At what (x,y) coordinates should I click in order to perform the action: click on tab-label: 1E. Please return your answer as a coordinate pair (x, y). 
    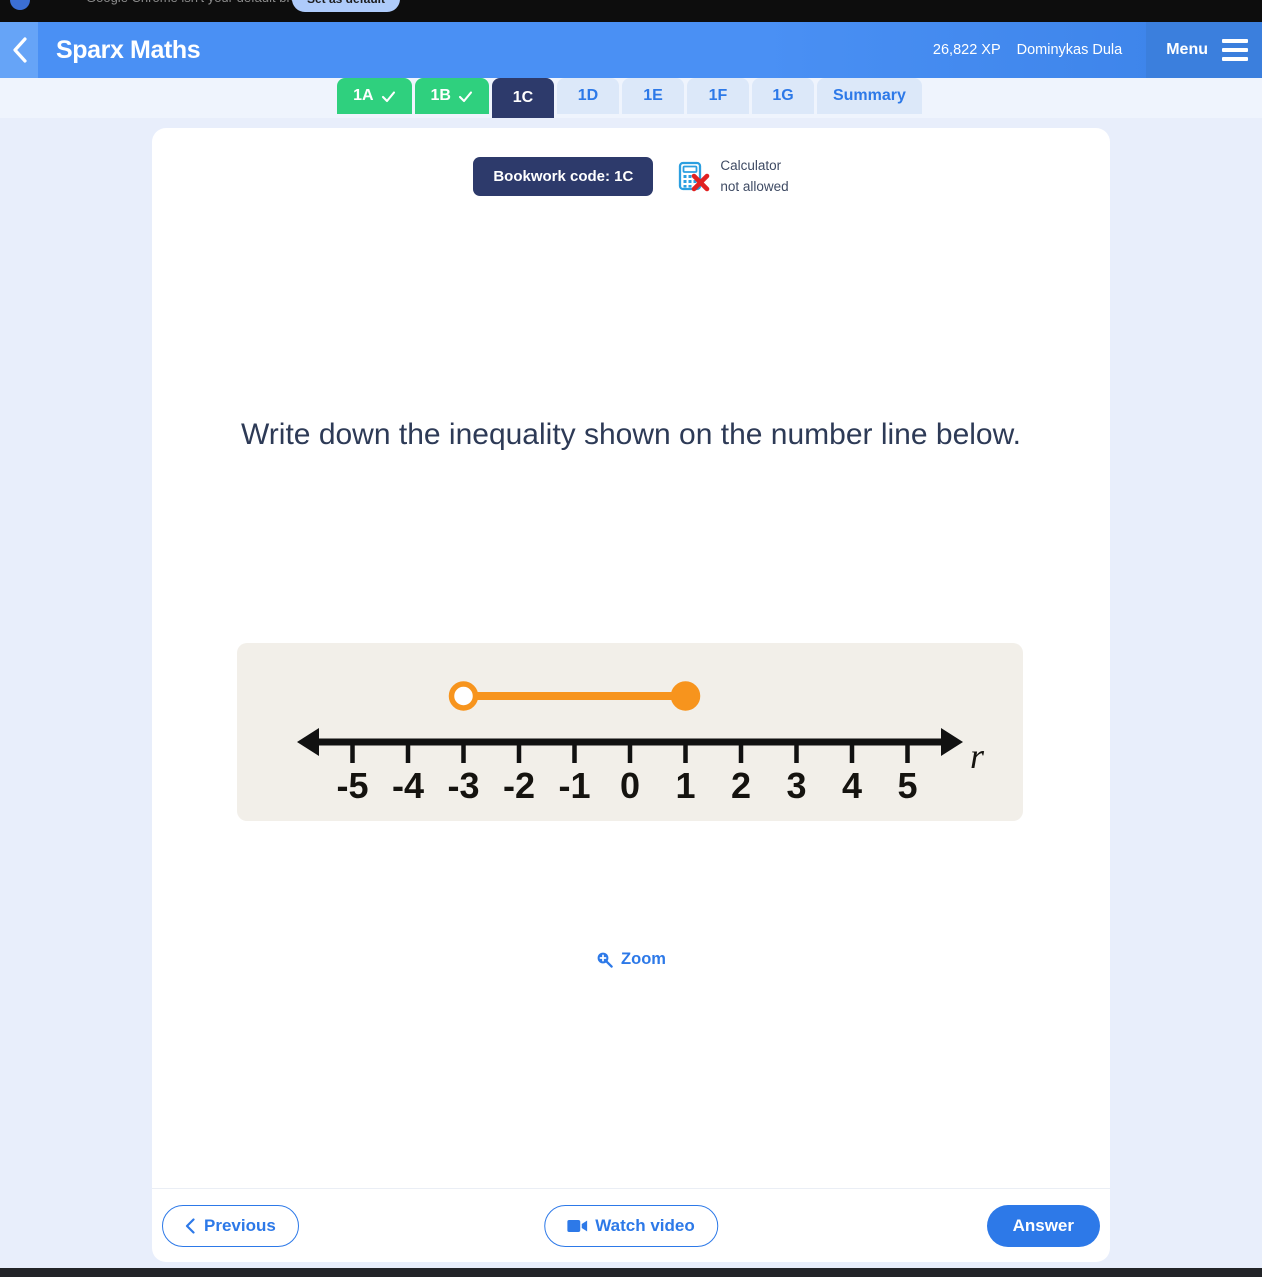
    Looking at the image, I should click on (653, 95).